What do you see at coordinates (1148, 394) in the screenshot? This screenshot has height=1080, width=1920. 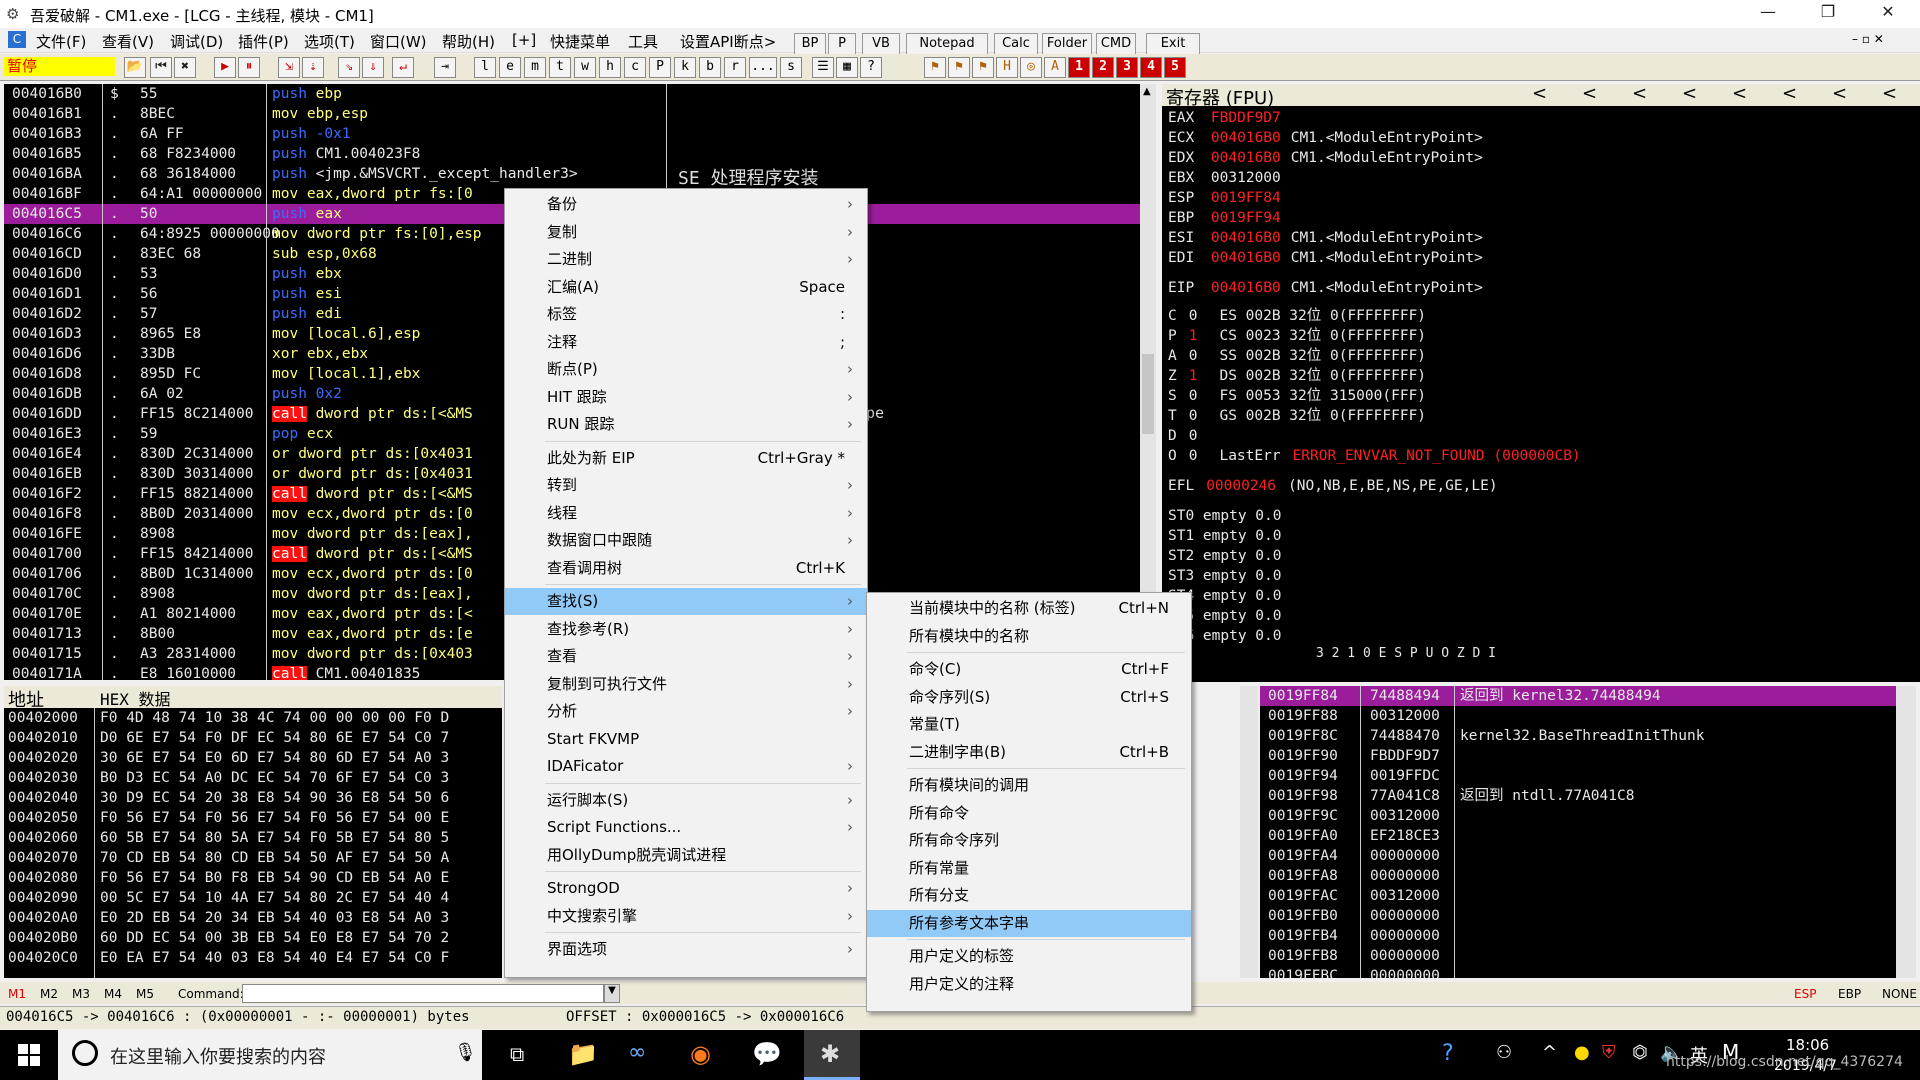 I see `scroll-thumb` at bounding box center [1148, 394].